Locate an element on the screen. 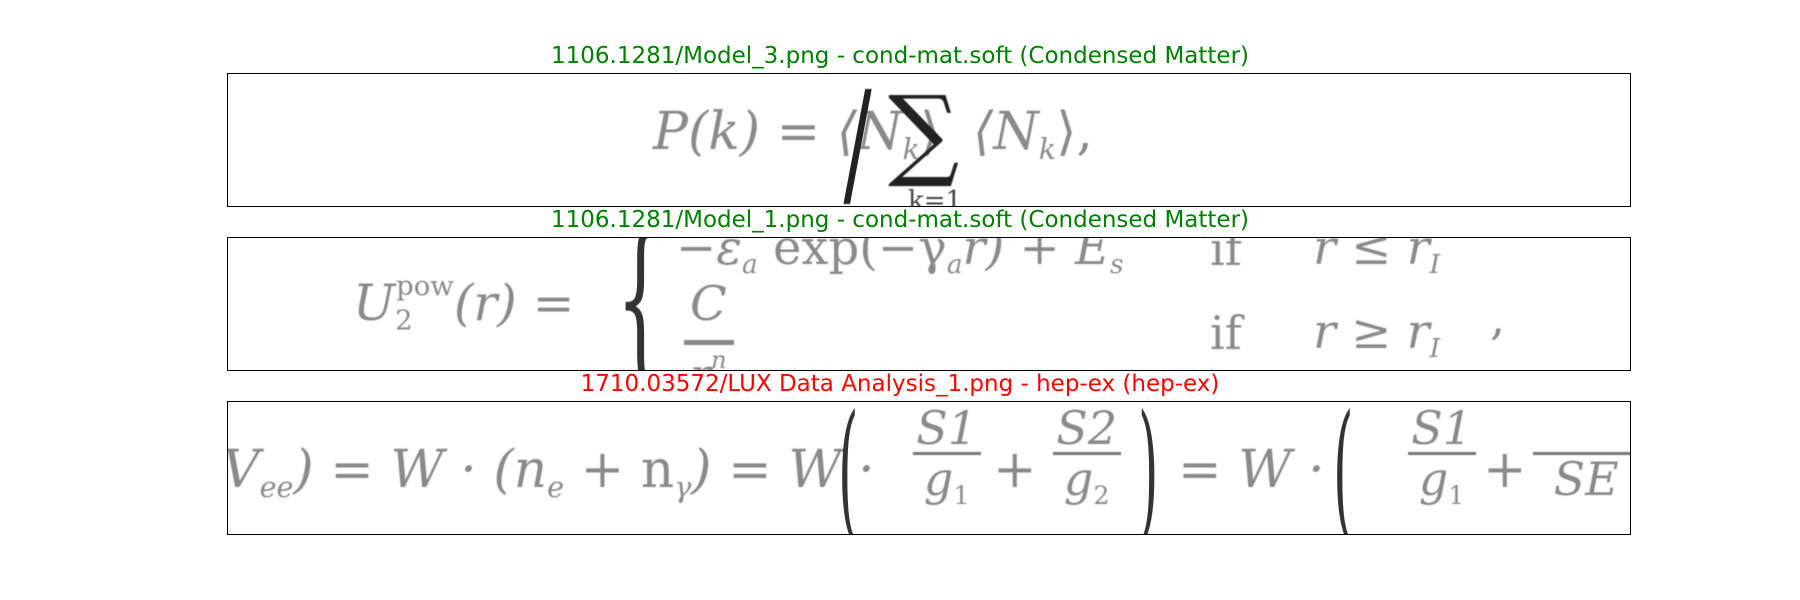 This screenshot has width=1800, height=600. eq2-case2-bar is located at coordinates (709, 342).